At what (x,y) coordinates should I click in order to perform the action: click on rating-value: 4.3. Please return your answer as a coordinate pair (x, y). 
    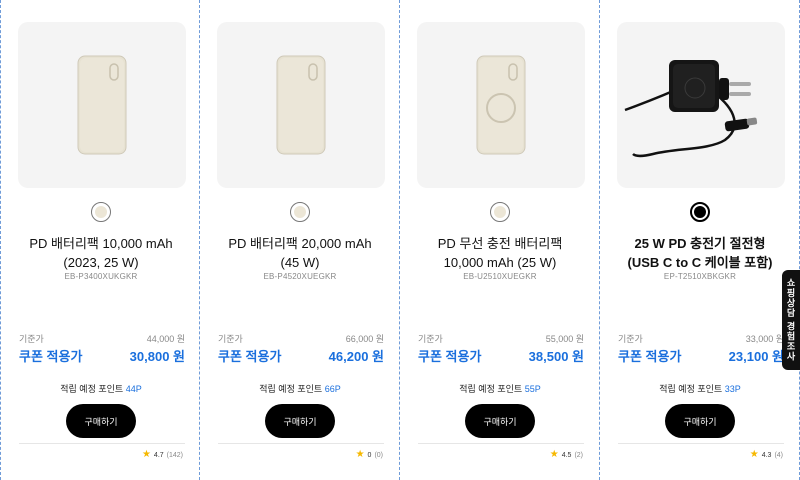
    Looking at the image, I should click on (766, 455).